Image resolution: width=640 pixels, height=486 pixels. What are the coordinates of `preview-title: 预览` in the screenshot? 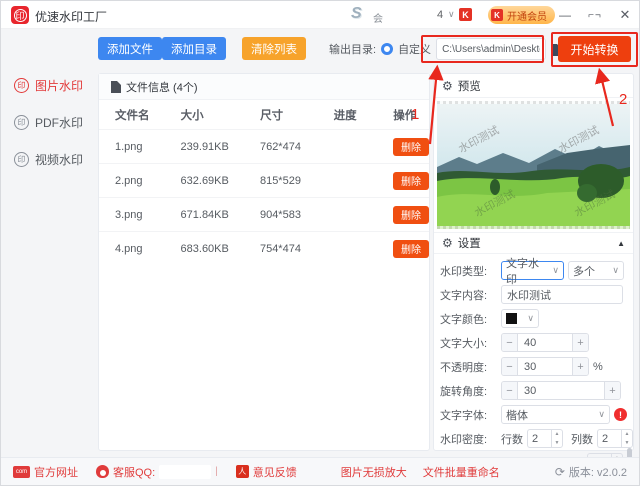 It's located at (469, 86).